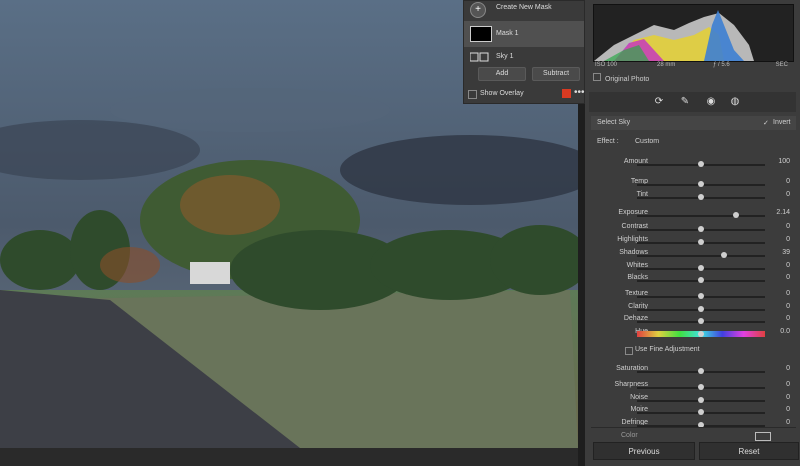 This screenshot has width=800, height=466. What do you see at coordinates (724, 255) in the screenshot?
I see `shadows-thumb` at bounding box center [724, 255].